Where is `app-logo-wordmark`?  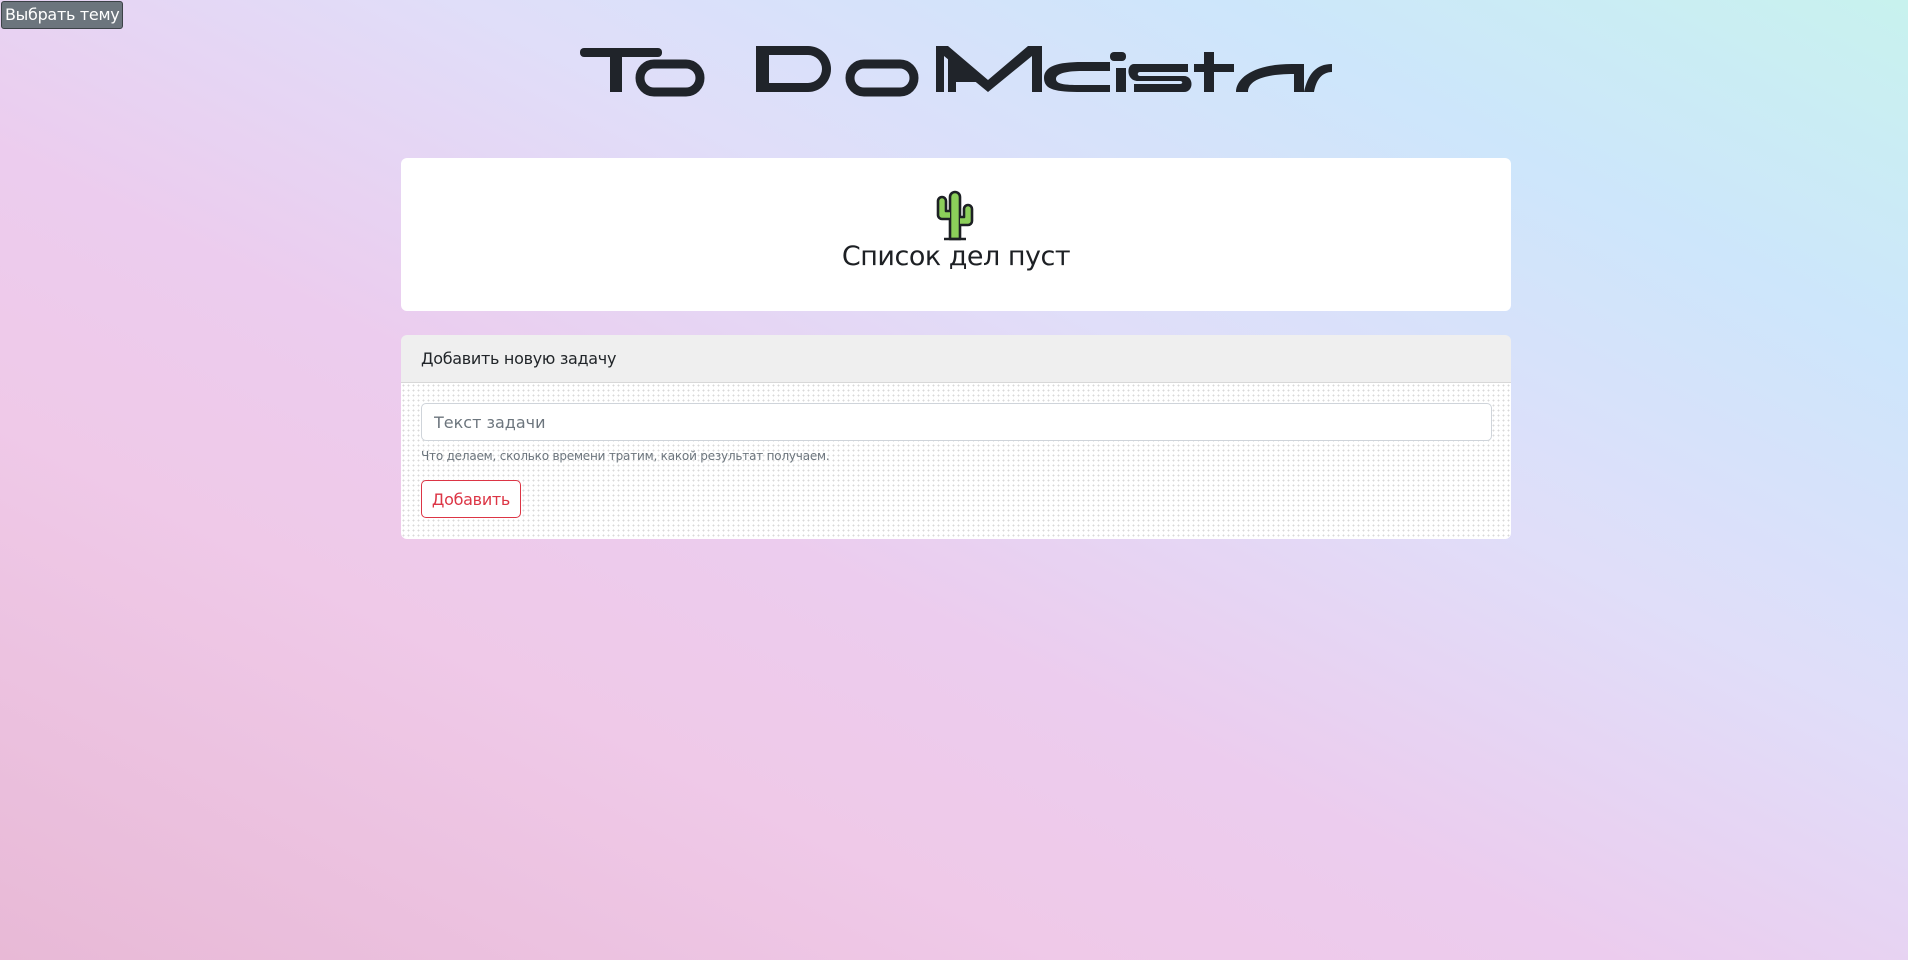 app-logo-wordmark is located at coordinates (956, 71).